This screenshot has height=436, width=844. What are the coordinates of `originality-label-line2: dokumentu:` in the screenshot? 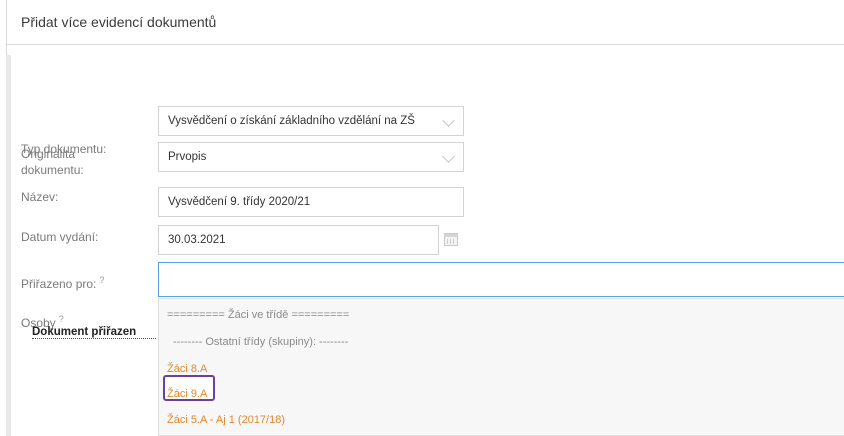 It's located at (52, 170).